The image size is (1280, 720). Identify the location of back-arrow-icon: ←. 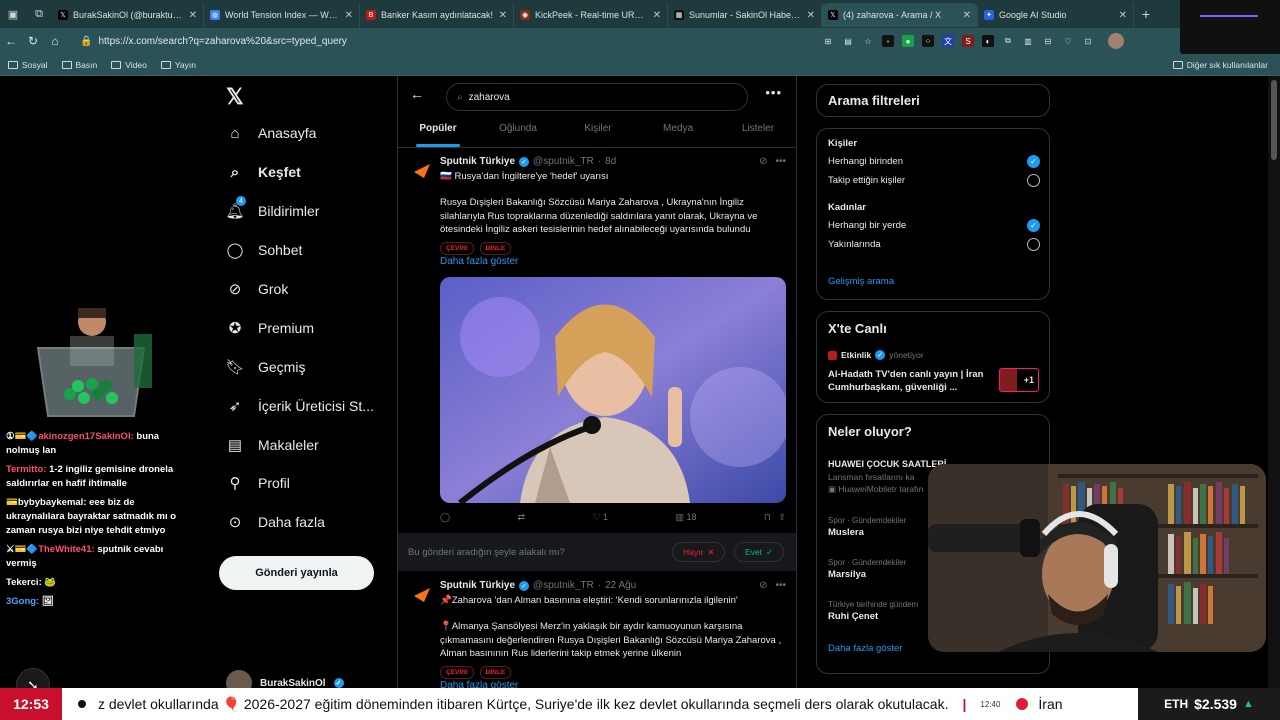
(417, 94).